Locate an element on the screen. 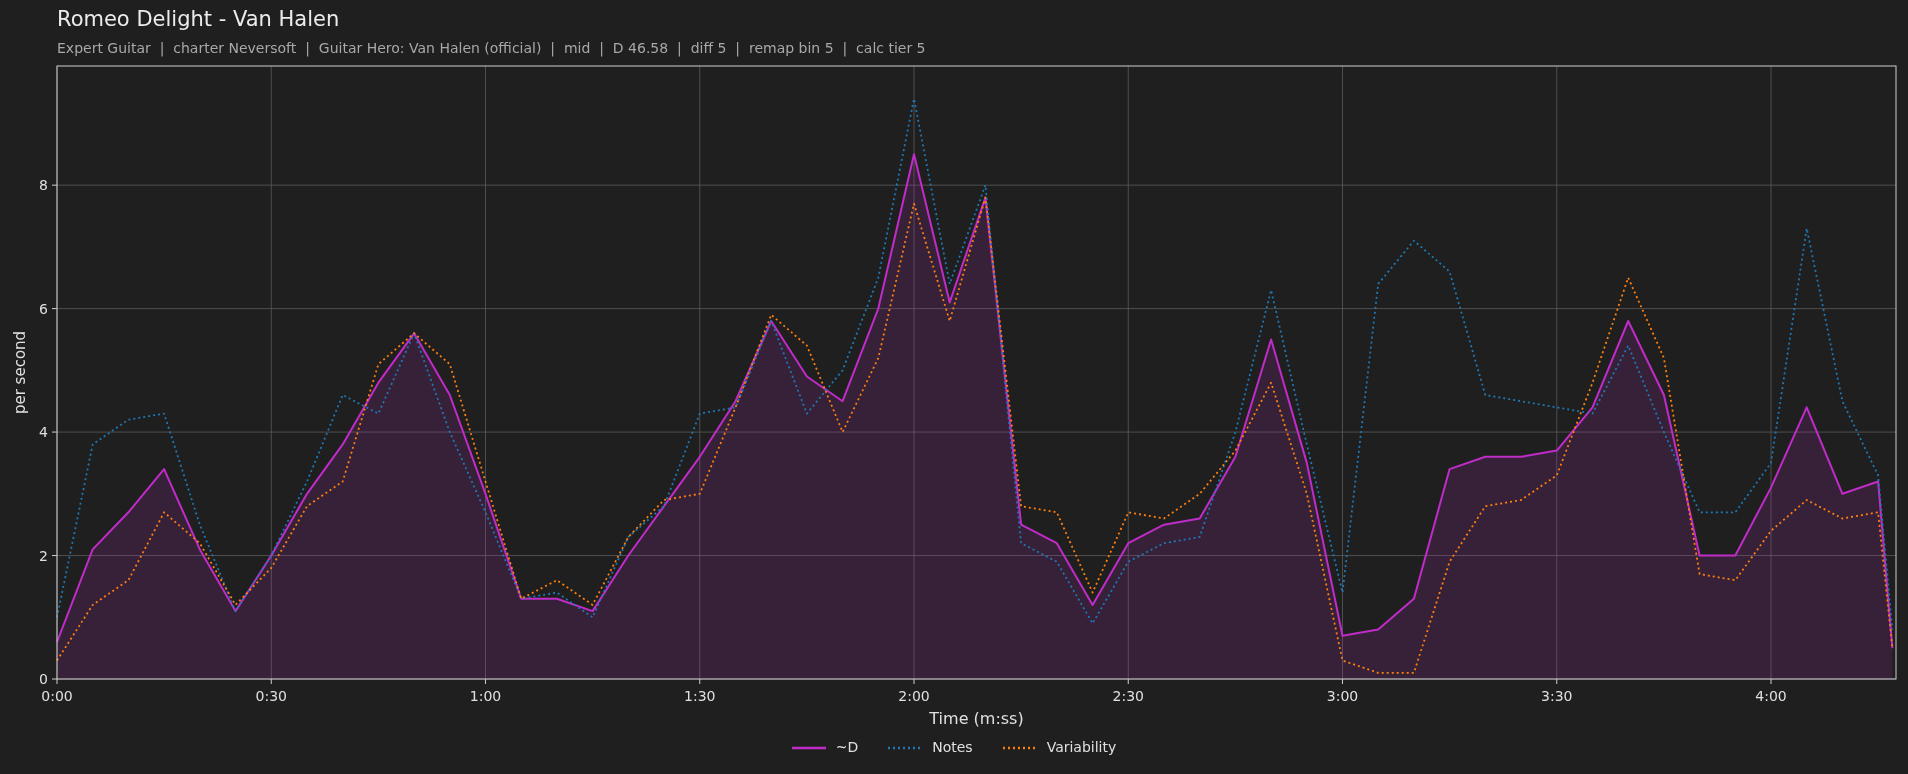  y-tick-label: 2 is located at coordinates (43, 555).